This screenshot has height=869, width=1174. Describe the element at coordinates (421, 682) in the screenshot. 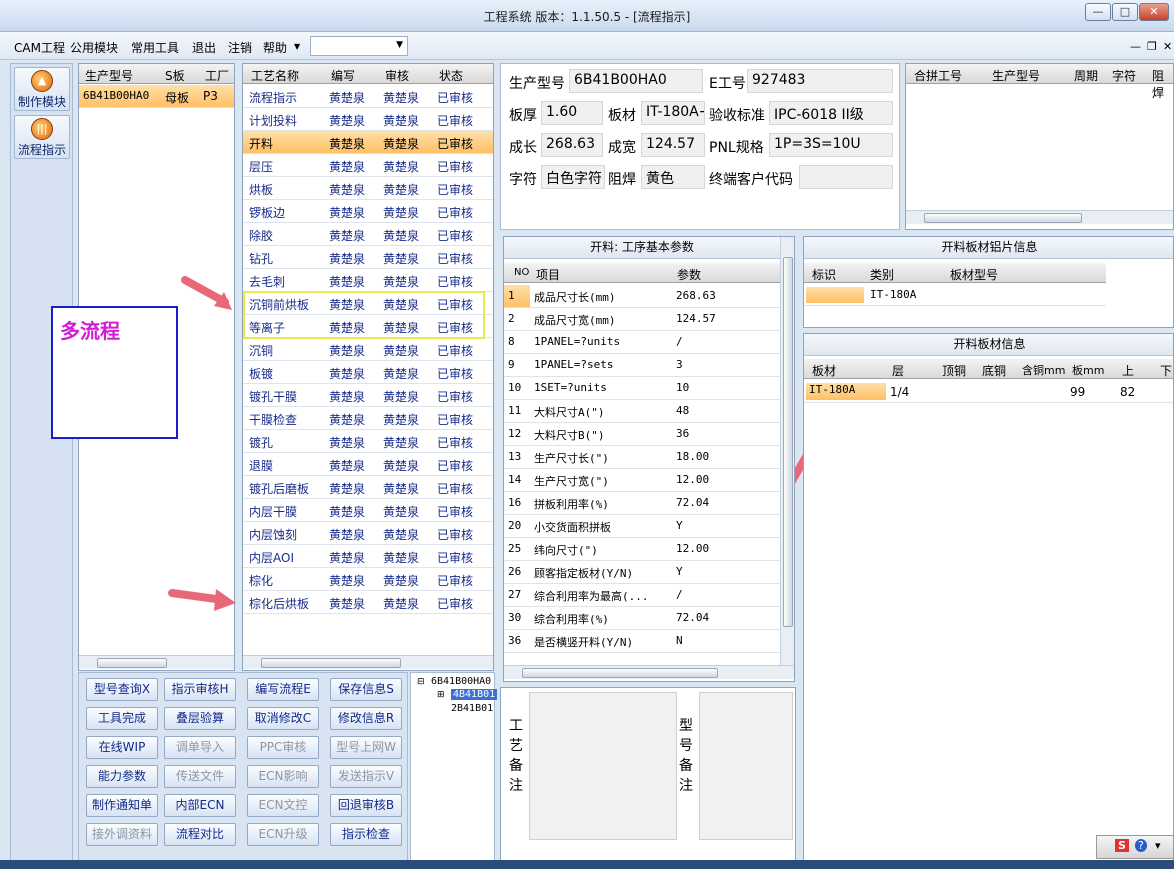

I see `tree-collapse-icon: ⊟` at that location.